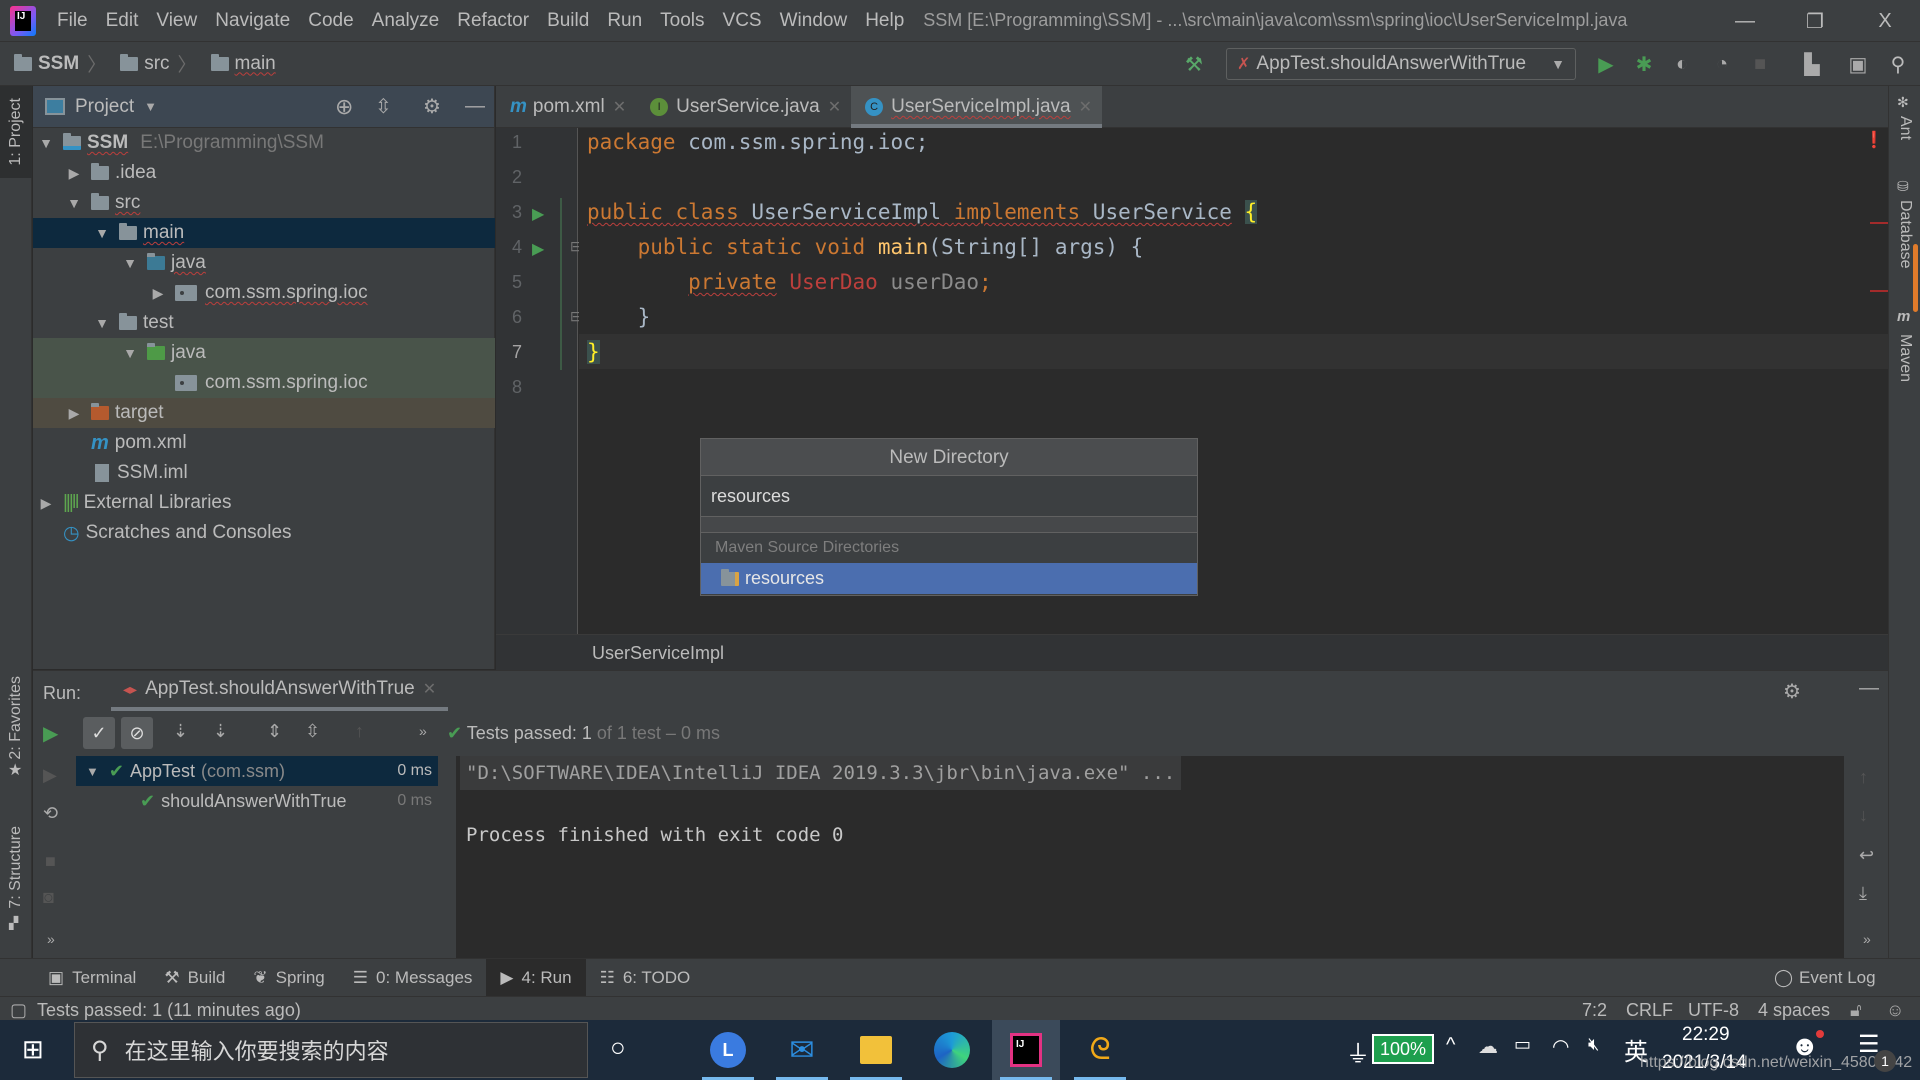 The width and height of the screenshot is (1920, 1080). What do you see at coordinates (264, 293) in the screenshot?
I see `tree-item-main-package: ▶ com.ssm.spring.ioc` at bounding box center [264, 293].